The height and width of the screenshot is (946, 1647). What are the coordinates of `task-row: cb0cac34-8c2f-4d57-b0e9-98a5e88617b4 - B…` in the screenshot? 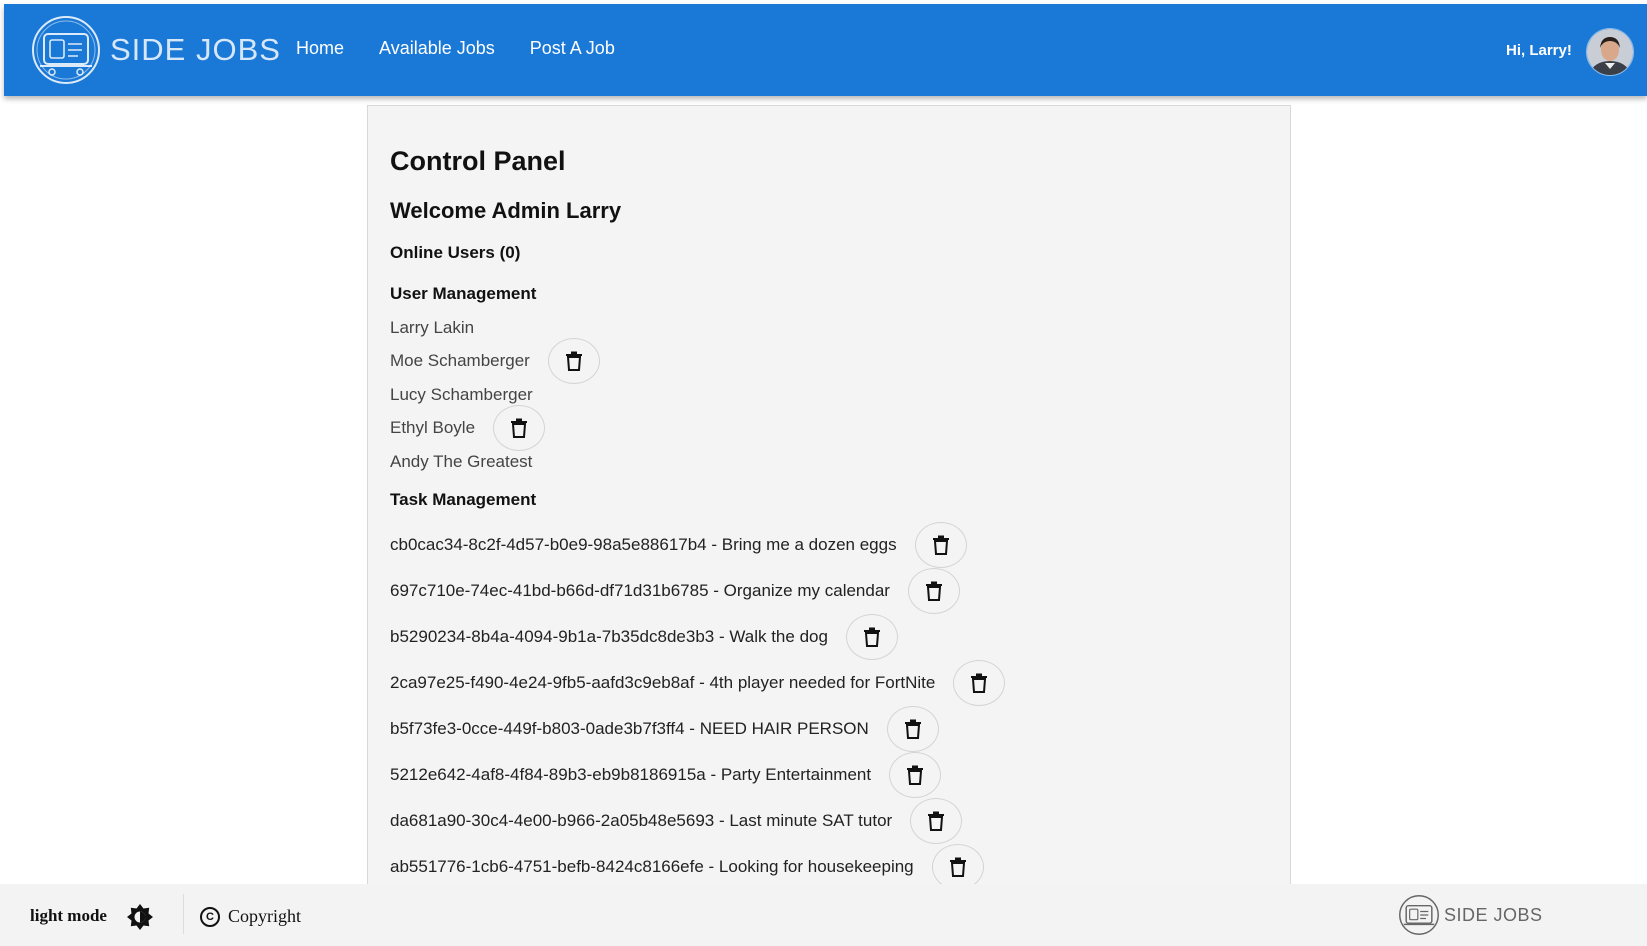 It's located at (678, 545).